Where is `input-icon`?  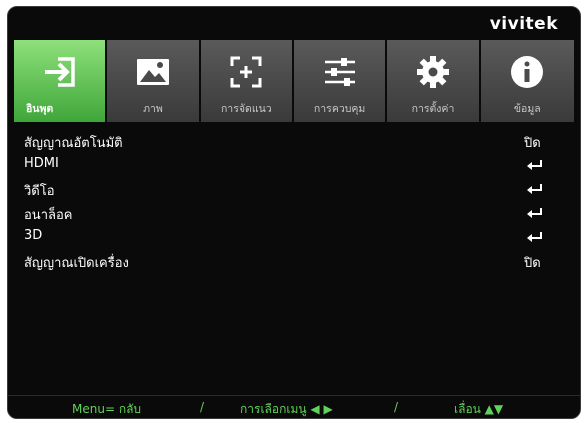 input-icon is located at coordinates (59, 72).